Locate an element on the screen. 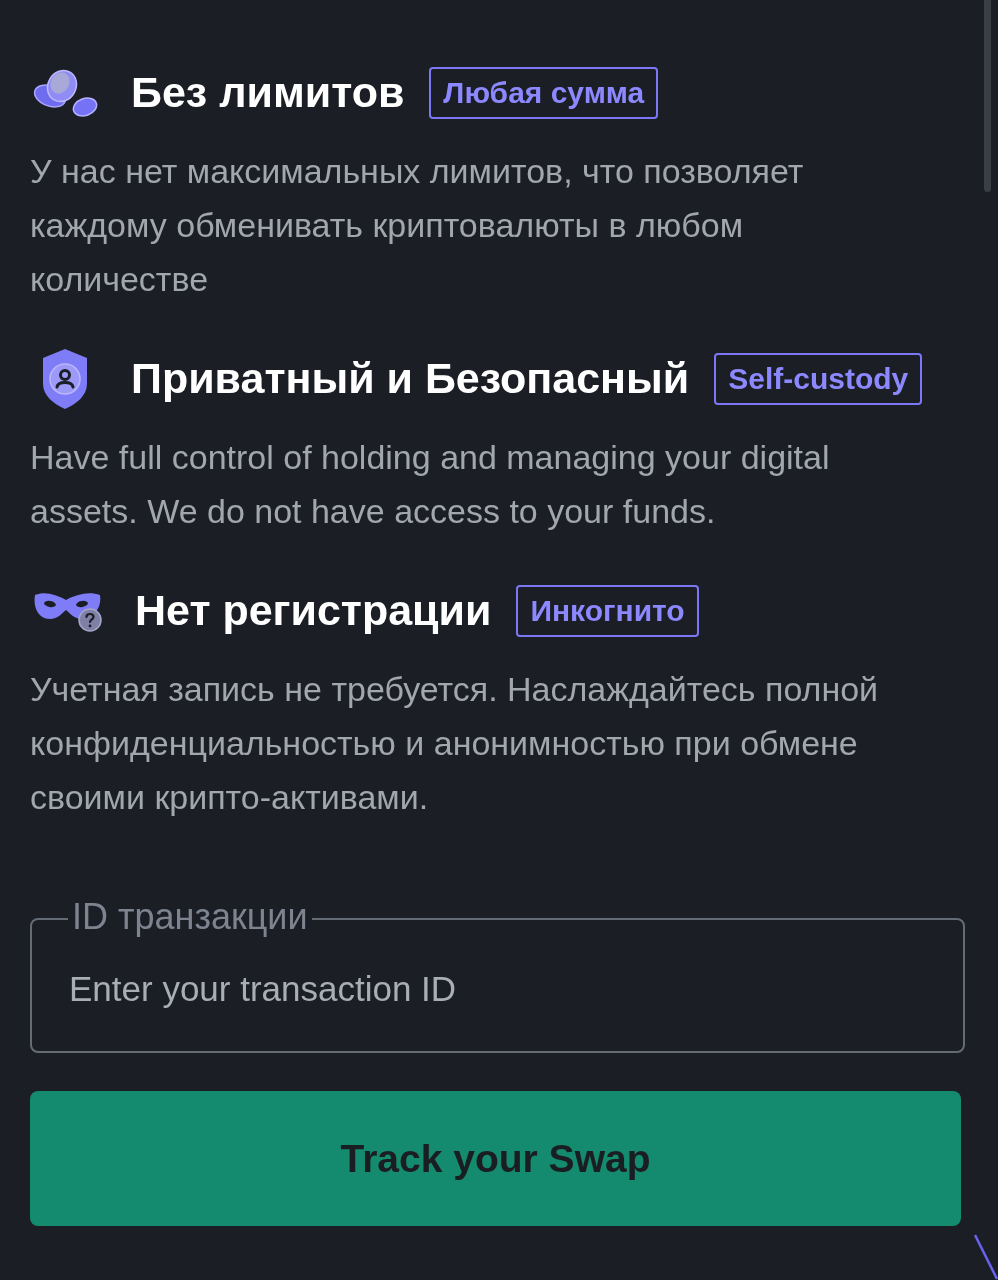 This screenshot has width=998, height=1280. feature-tag: Инкогнито is located at coordinates (607, 611).